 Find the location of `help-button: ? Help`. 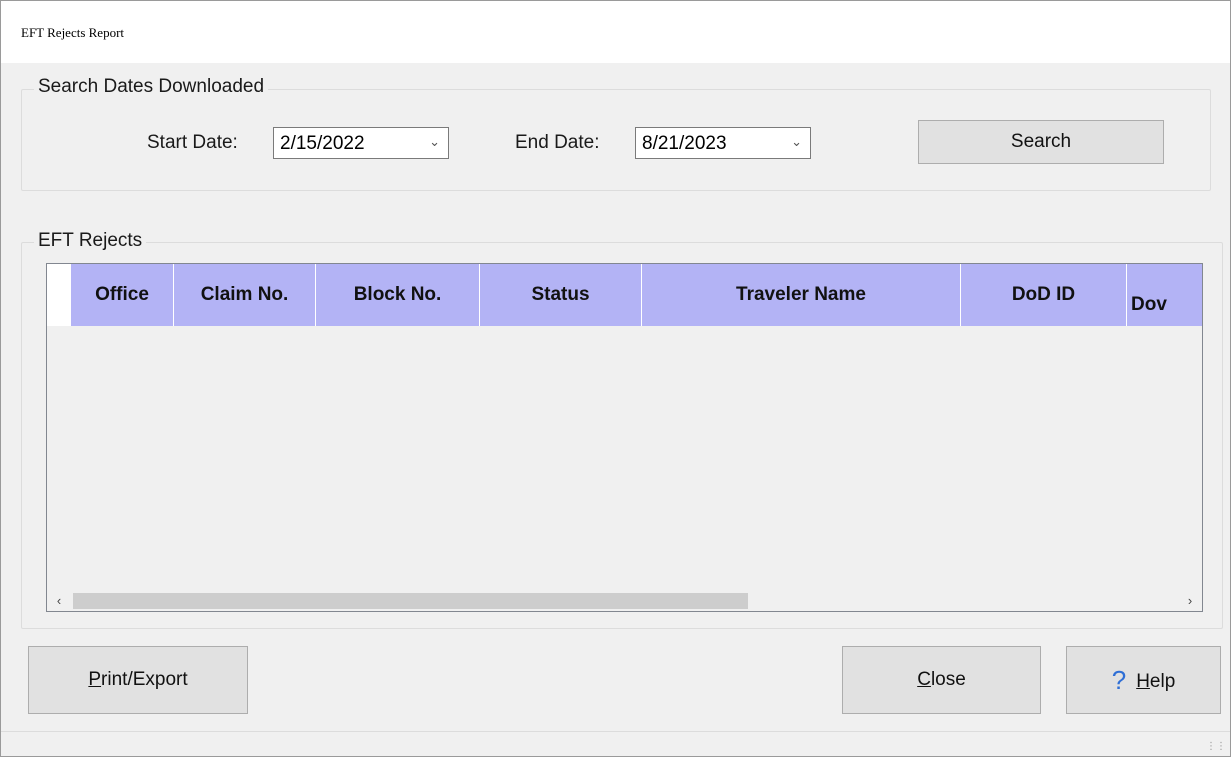

help-button: ? Help is located at coordinates (1143, 680).